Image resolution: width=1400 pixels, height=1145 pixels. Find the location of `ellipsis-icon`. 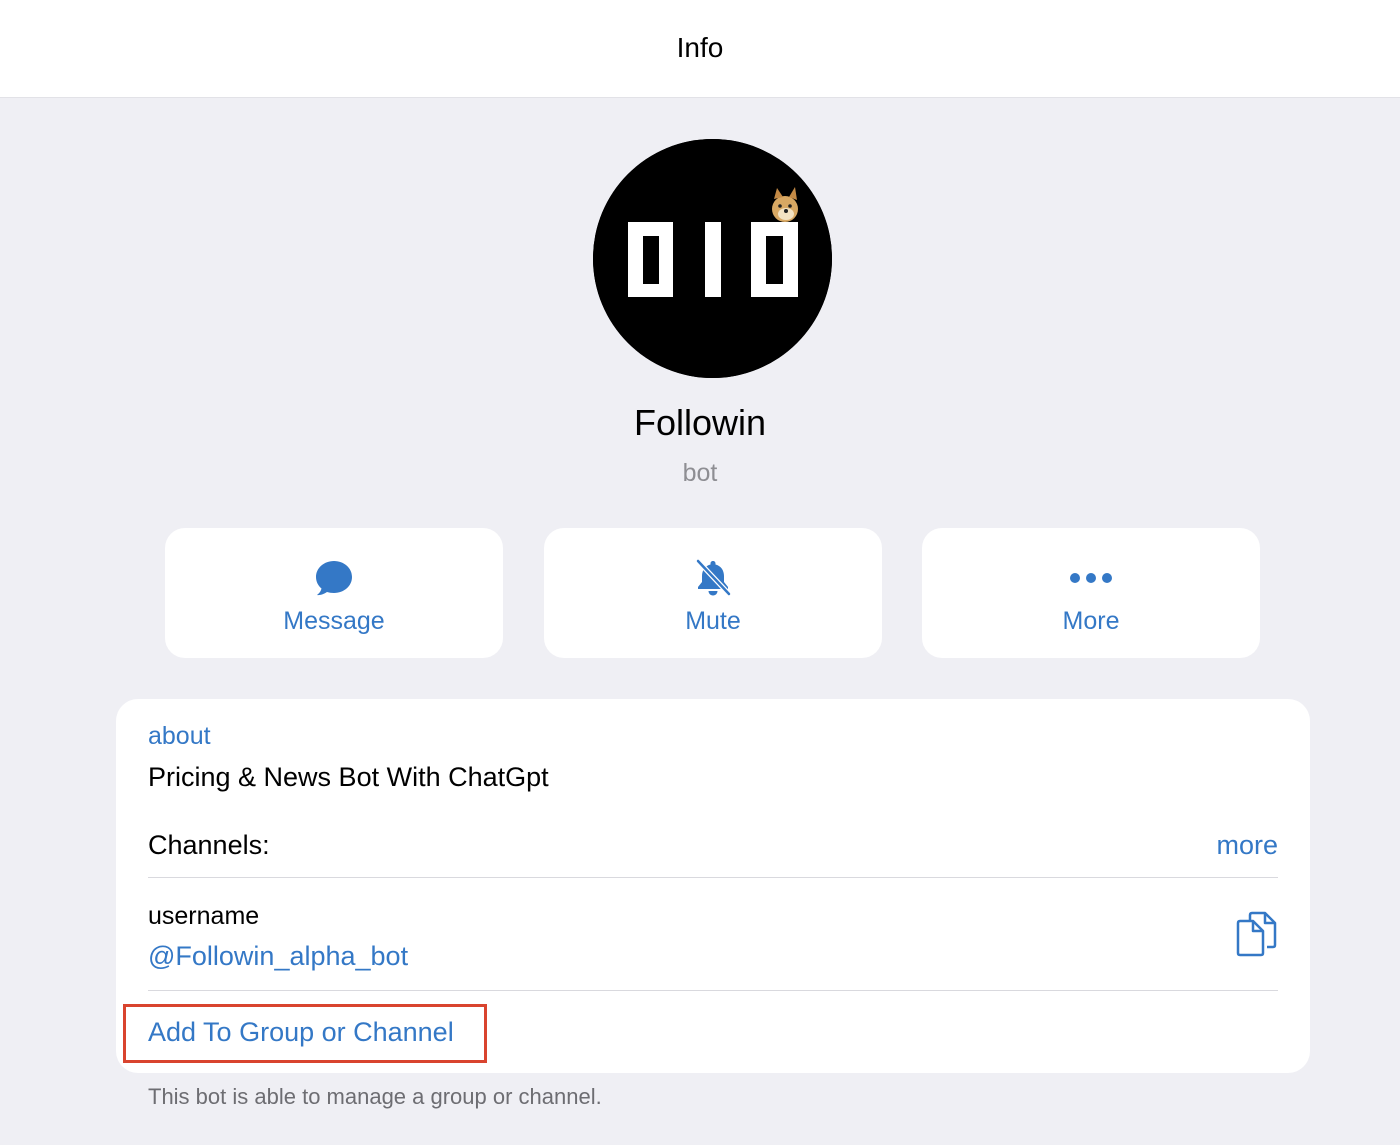

ellipsis-icon is located at coordinates (1091, 578).